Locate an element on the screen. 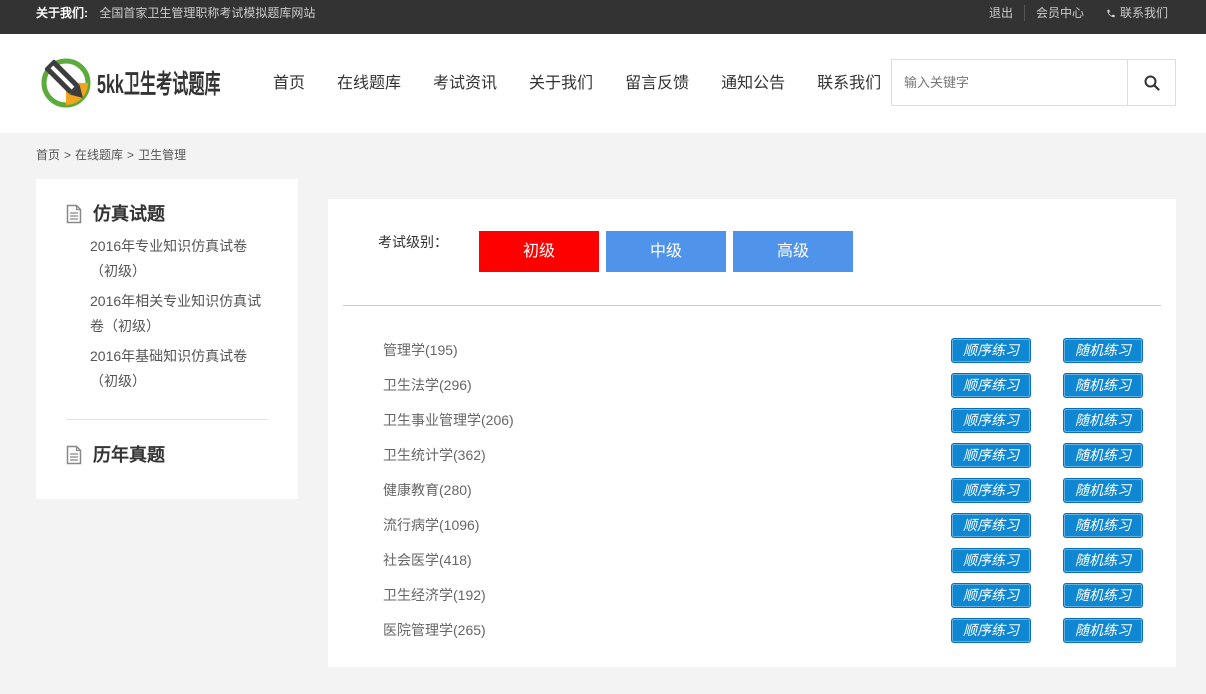 This screenshot has width=1206, height=694. content-divider is located at coordinates (752, 305).